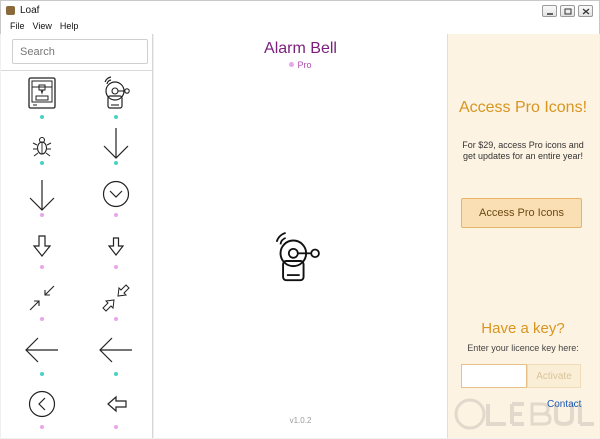 This screenshot has width=600, height=439. I want to click on grid-item-arrow-down, so click(116, 151).